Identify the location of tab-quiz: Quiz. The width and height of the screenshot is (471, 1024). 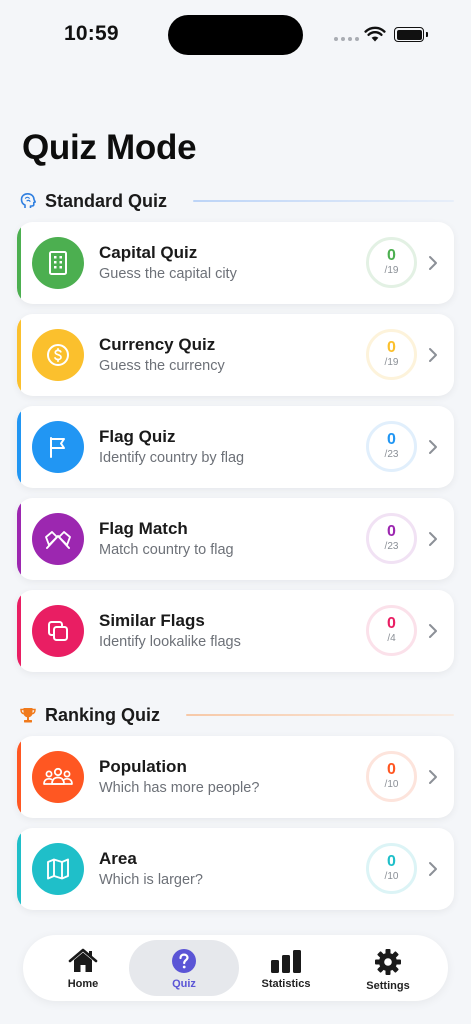
(184, 968).